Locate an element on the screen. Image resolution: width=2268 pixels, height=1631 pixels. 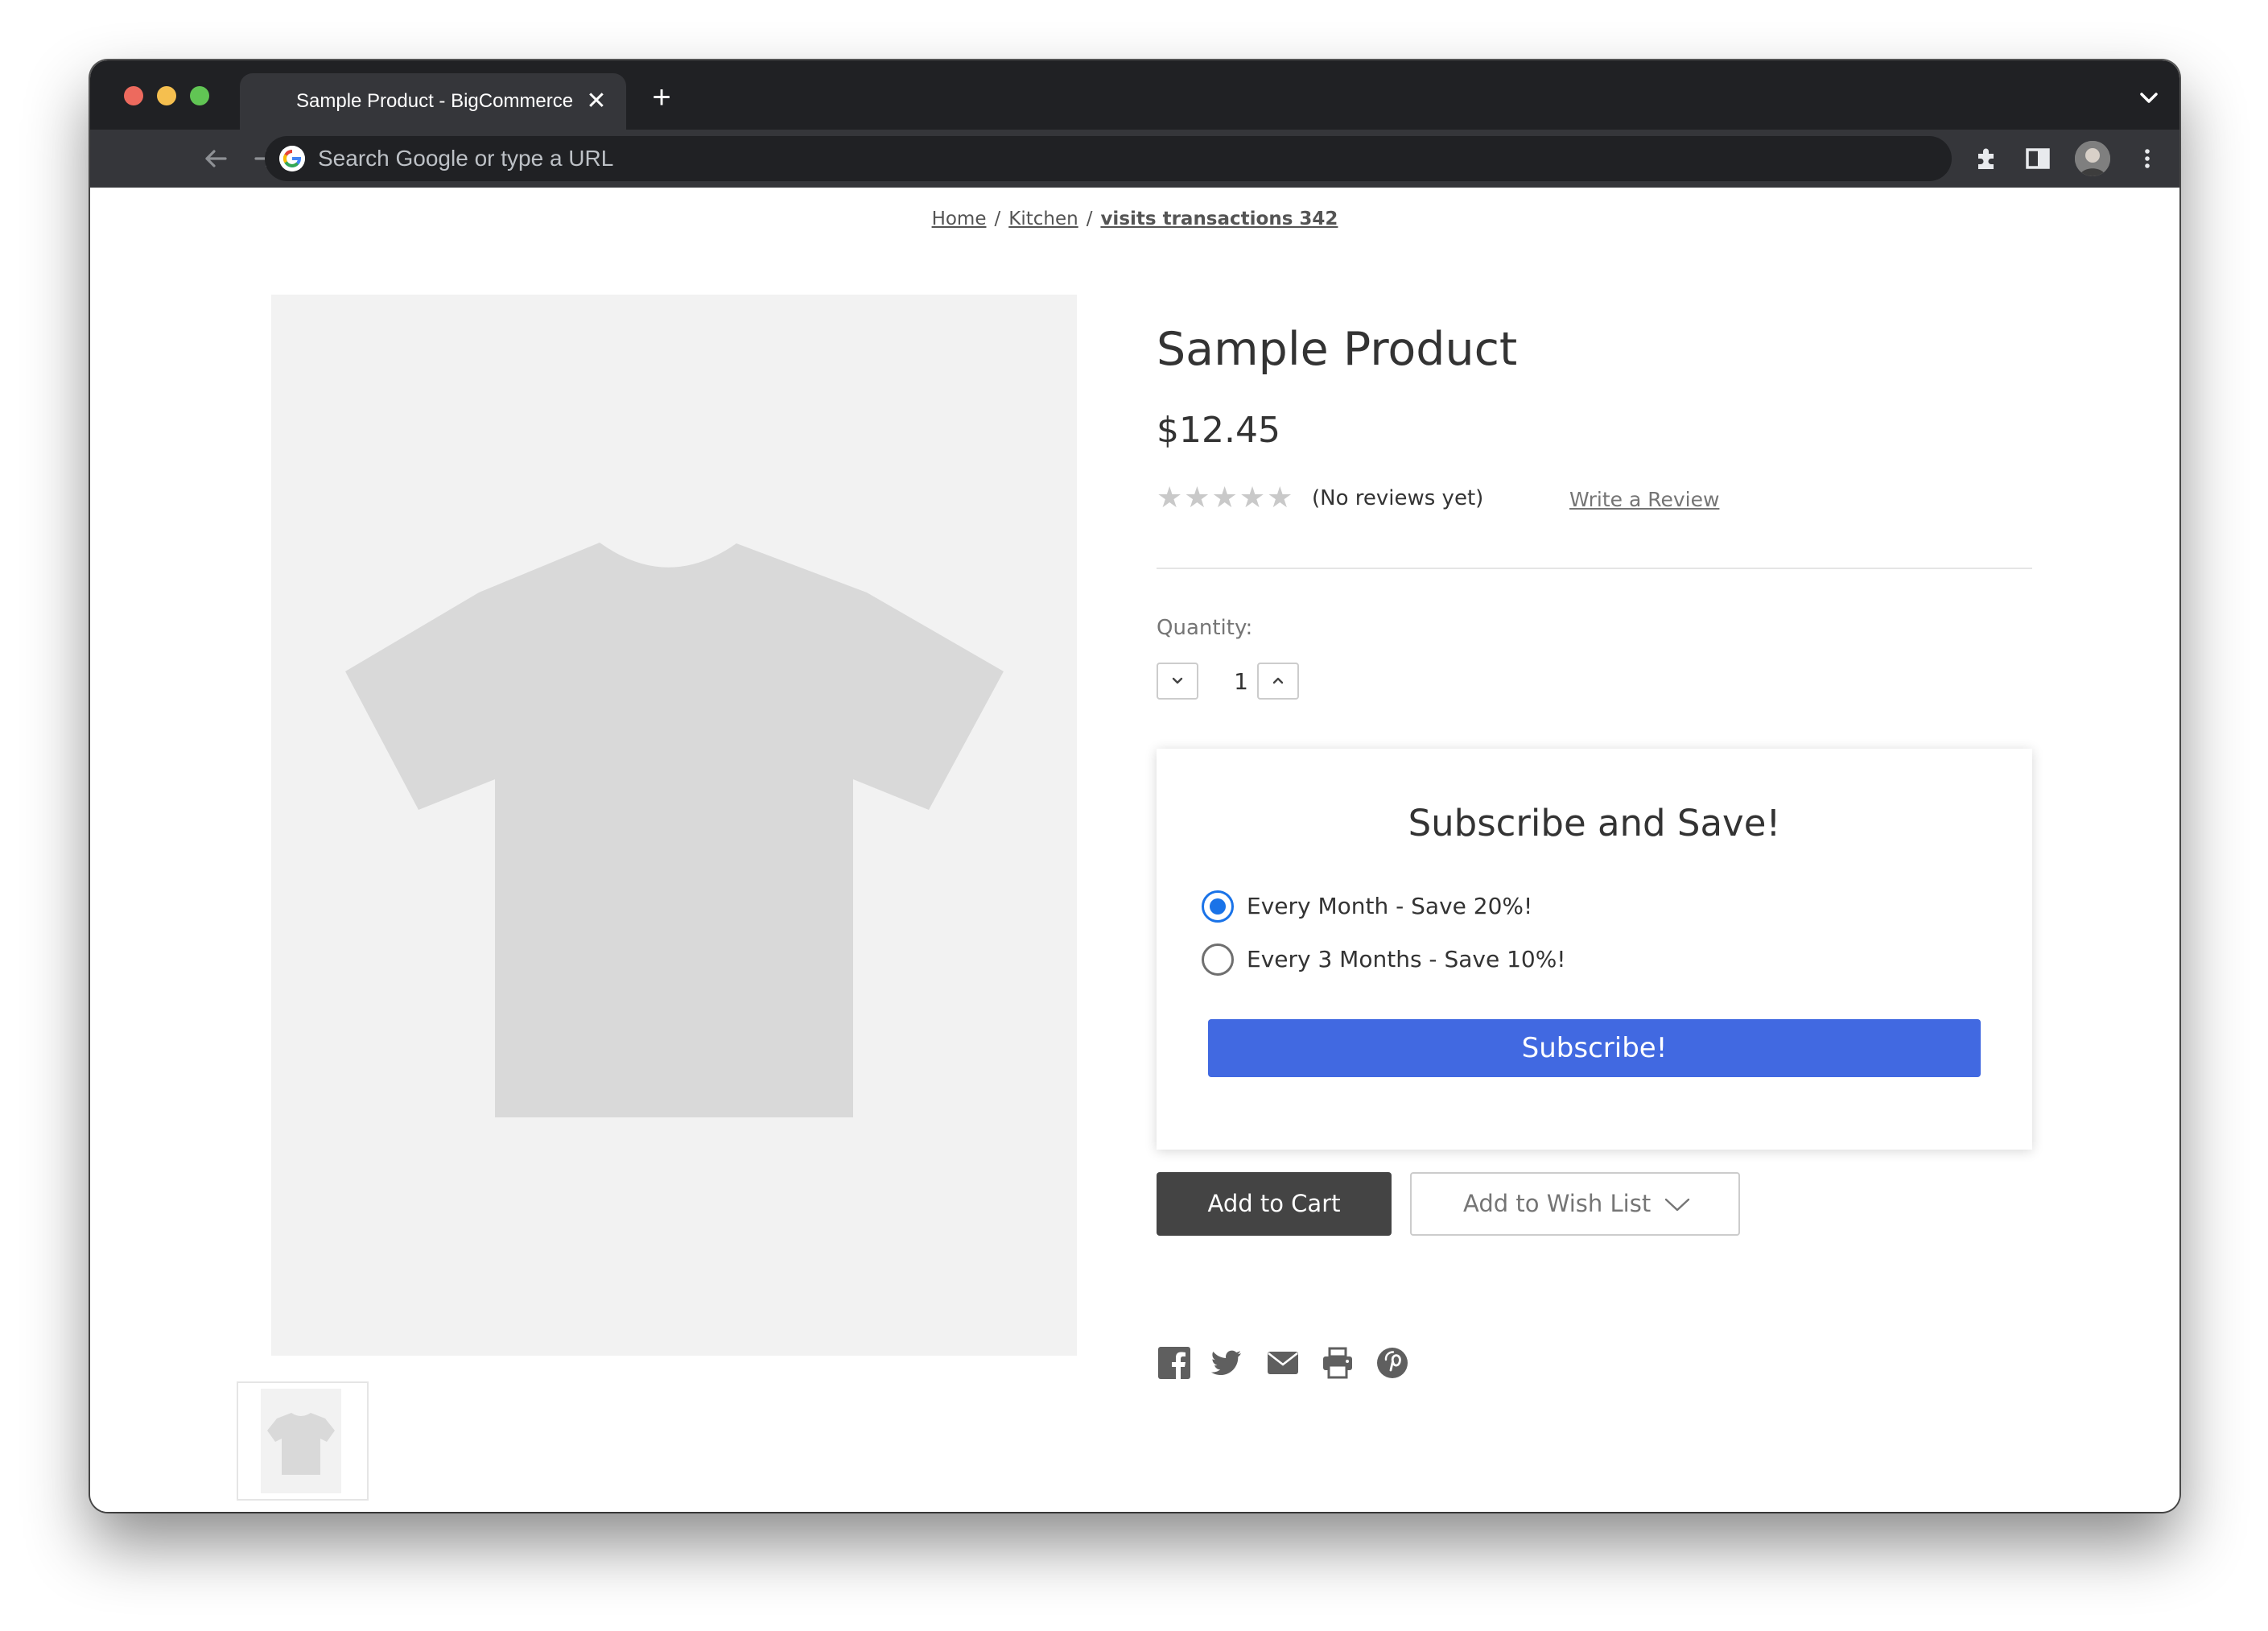
close-tab-icon: ✕ is located at coordinates (596, 101).